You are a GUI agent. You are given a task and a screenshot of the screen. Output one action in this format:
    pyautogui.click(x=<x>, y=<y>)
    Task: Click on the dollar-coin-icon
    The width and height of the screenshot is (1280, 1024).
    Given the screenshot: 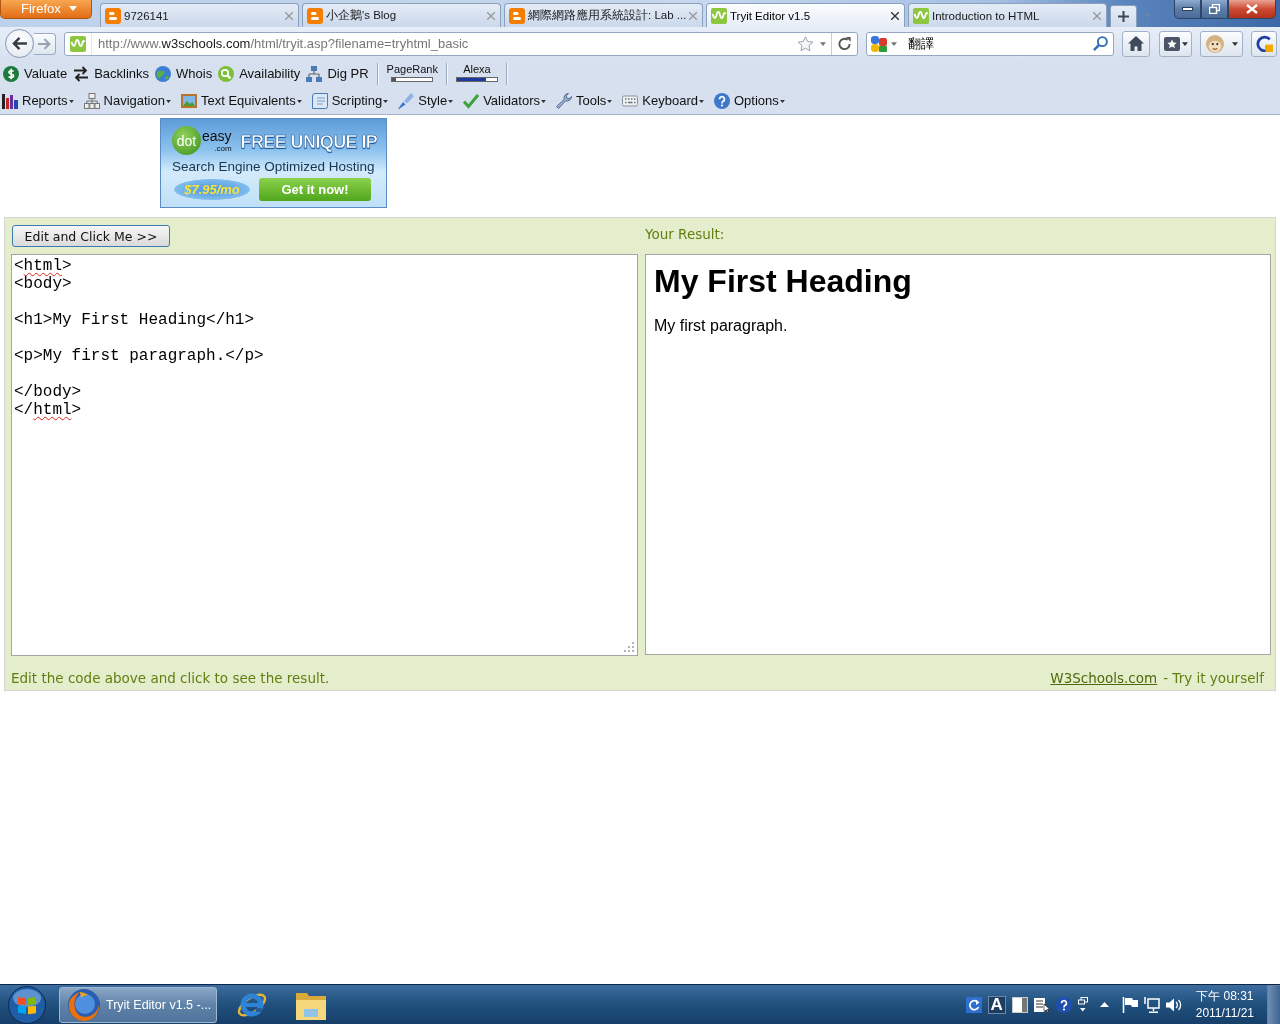 What is the action you would take?
    pyautogui.click(x=11, y=73)
    